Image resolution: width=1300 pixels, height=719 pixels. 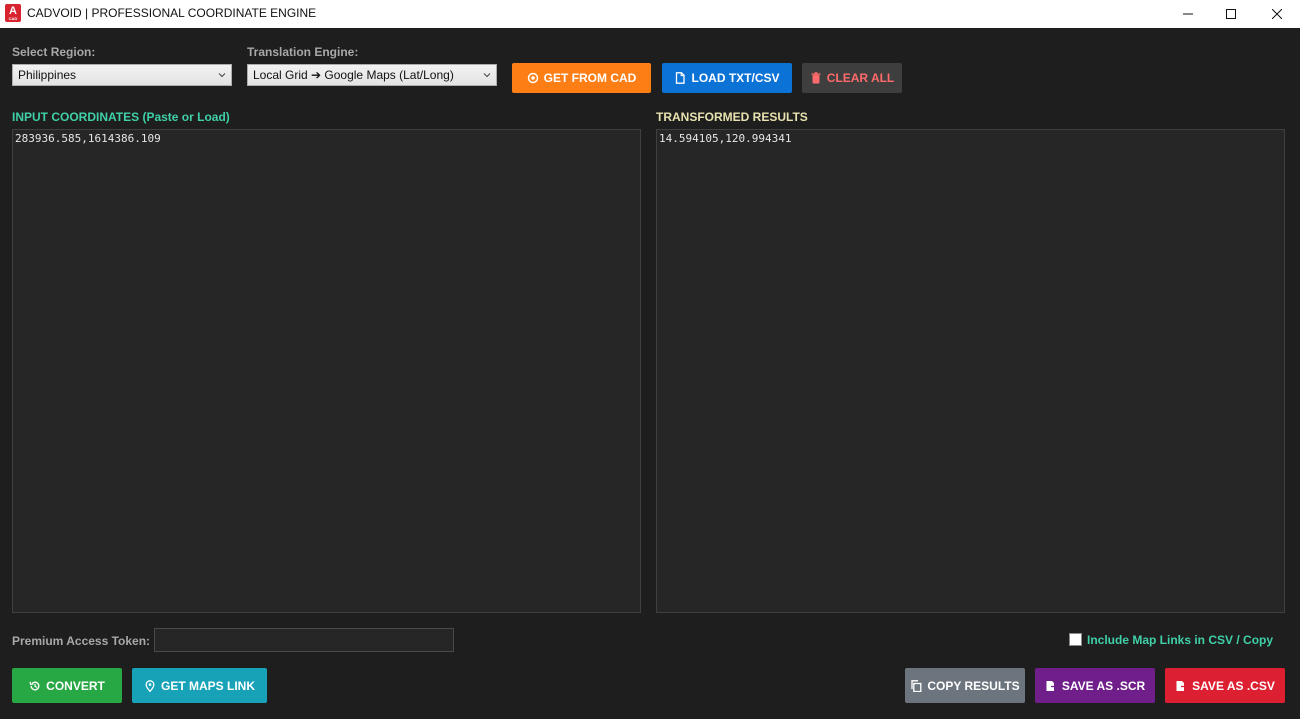 I want to click on minimize-icon, so click(x=1188, y=14).